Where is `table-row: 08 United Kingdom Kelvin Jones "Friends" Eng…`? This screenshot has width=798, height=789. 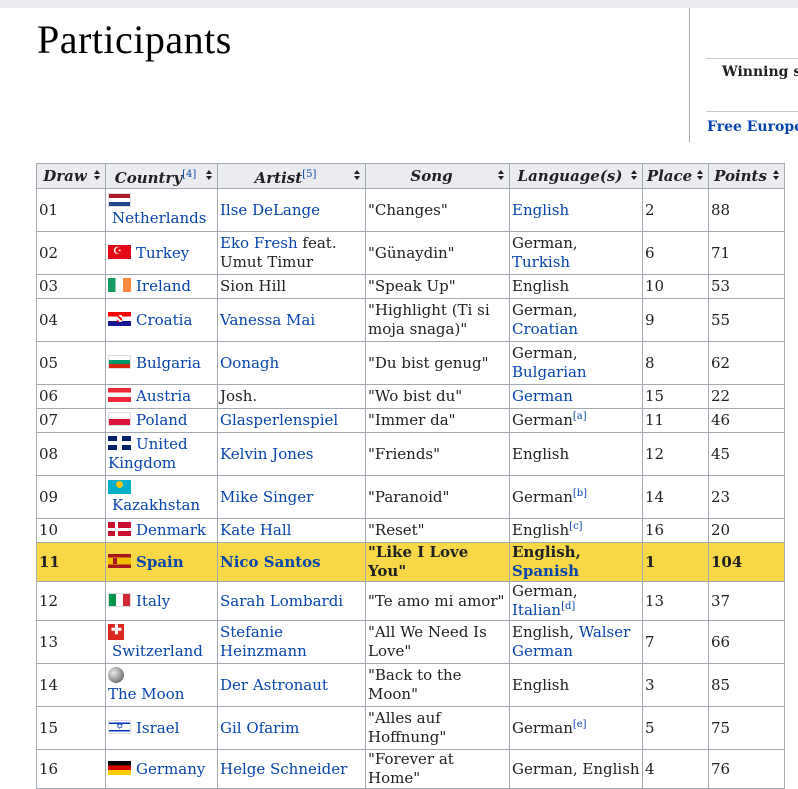 table-row: 08 United Kingdom Kelvin Jones "Friends" Eng… is located at coordinates (410, 454).